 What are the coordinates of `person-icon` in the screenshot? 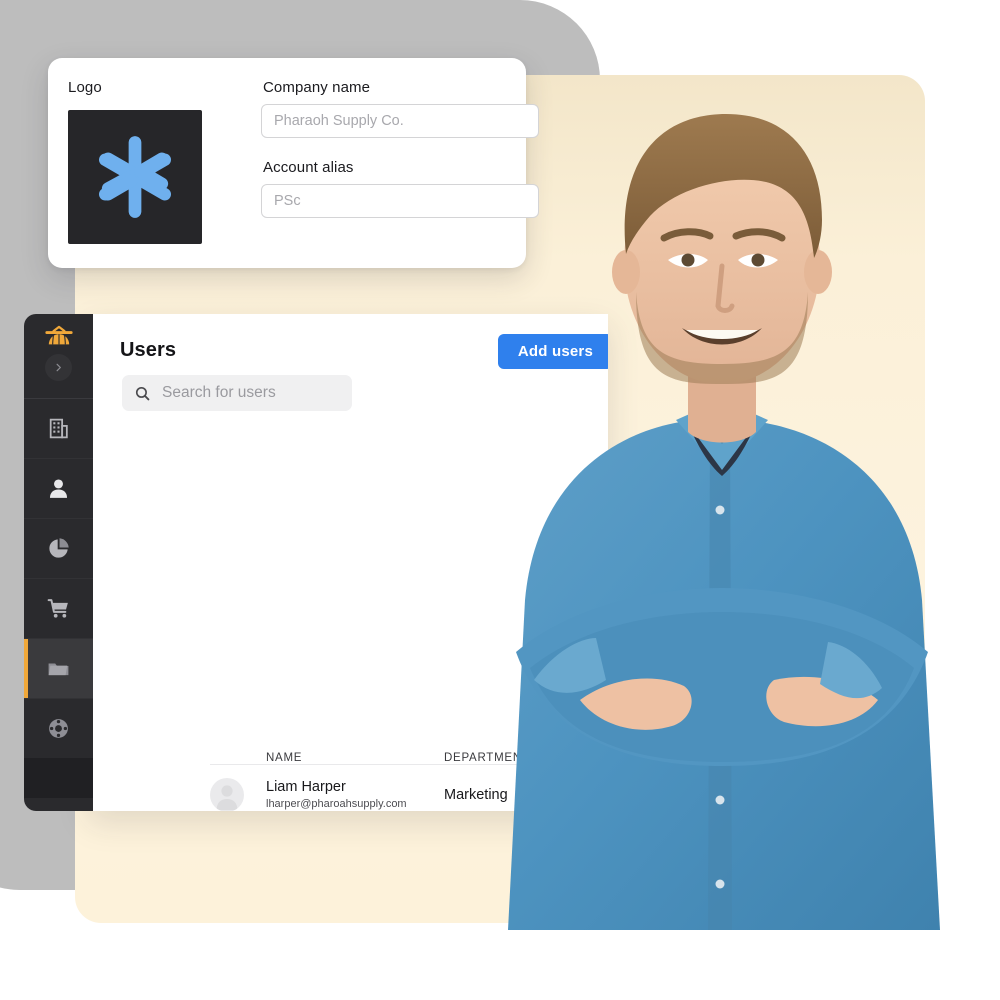 It's located at (58, 488).